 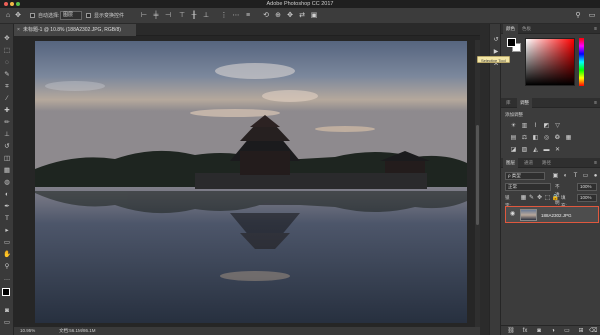 What do you see at coordinates (7, 170) in the screenshot?
I see `gradient-tool-icon: ▦` at bounding box center [7, 170].